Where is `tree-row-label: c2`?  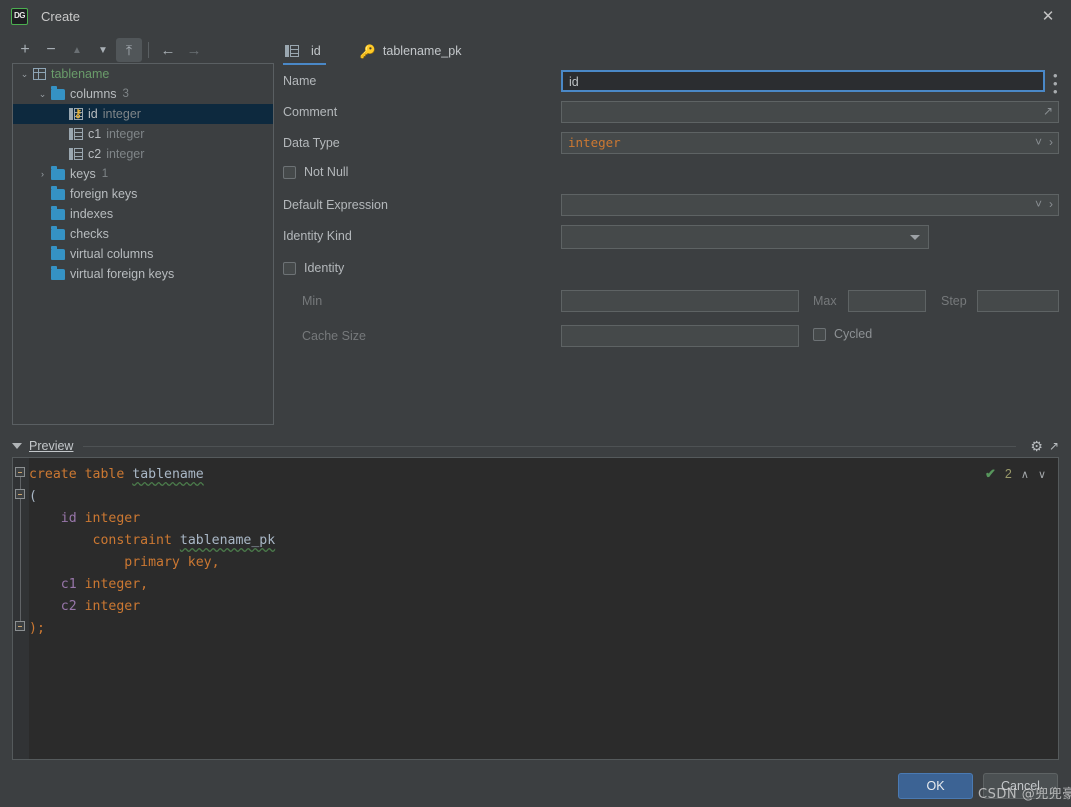 tree-row-label: c2 is located at coordinates (95, 154).